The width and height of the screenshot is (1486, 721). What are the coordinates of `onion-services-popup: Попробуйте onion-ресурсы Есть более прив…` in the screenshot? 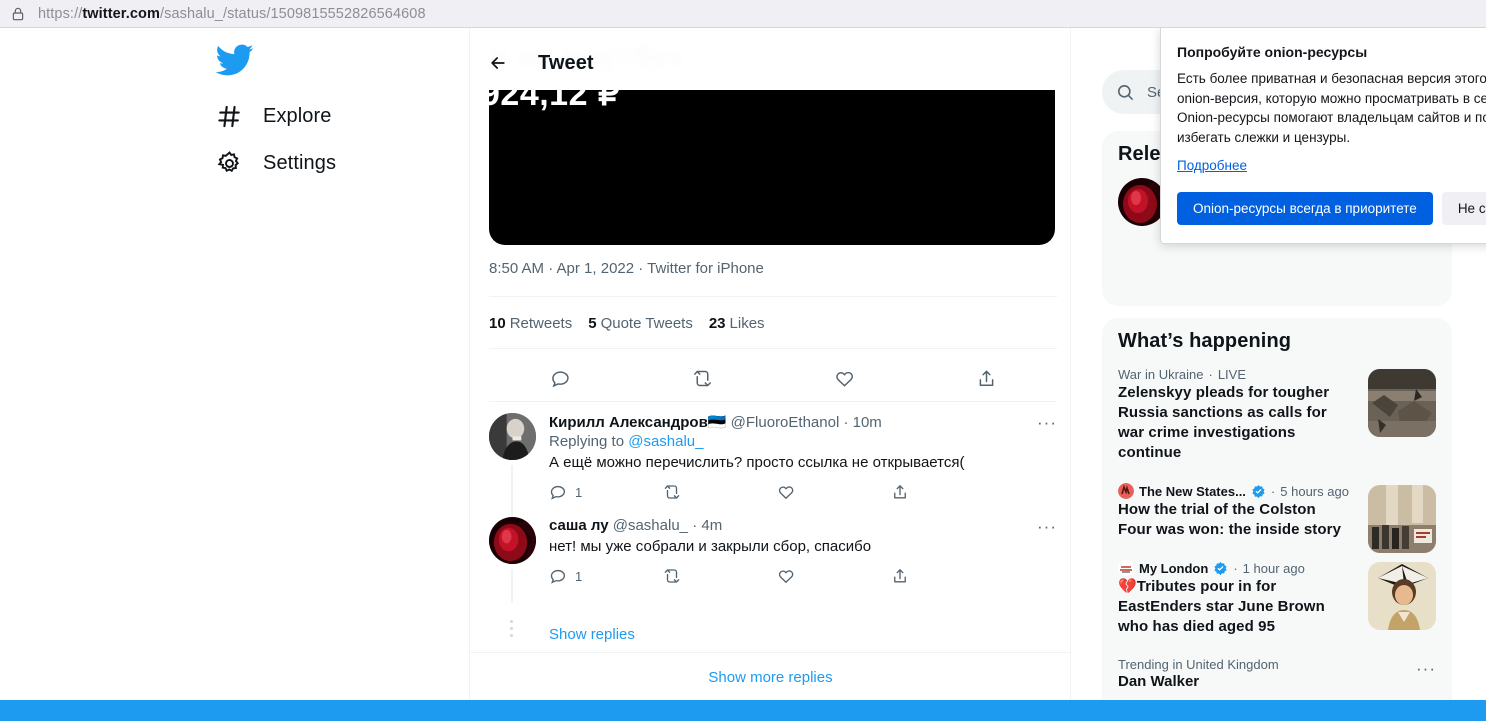 It's located at (1323, 136).